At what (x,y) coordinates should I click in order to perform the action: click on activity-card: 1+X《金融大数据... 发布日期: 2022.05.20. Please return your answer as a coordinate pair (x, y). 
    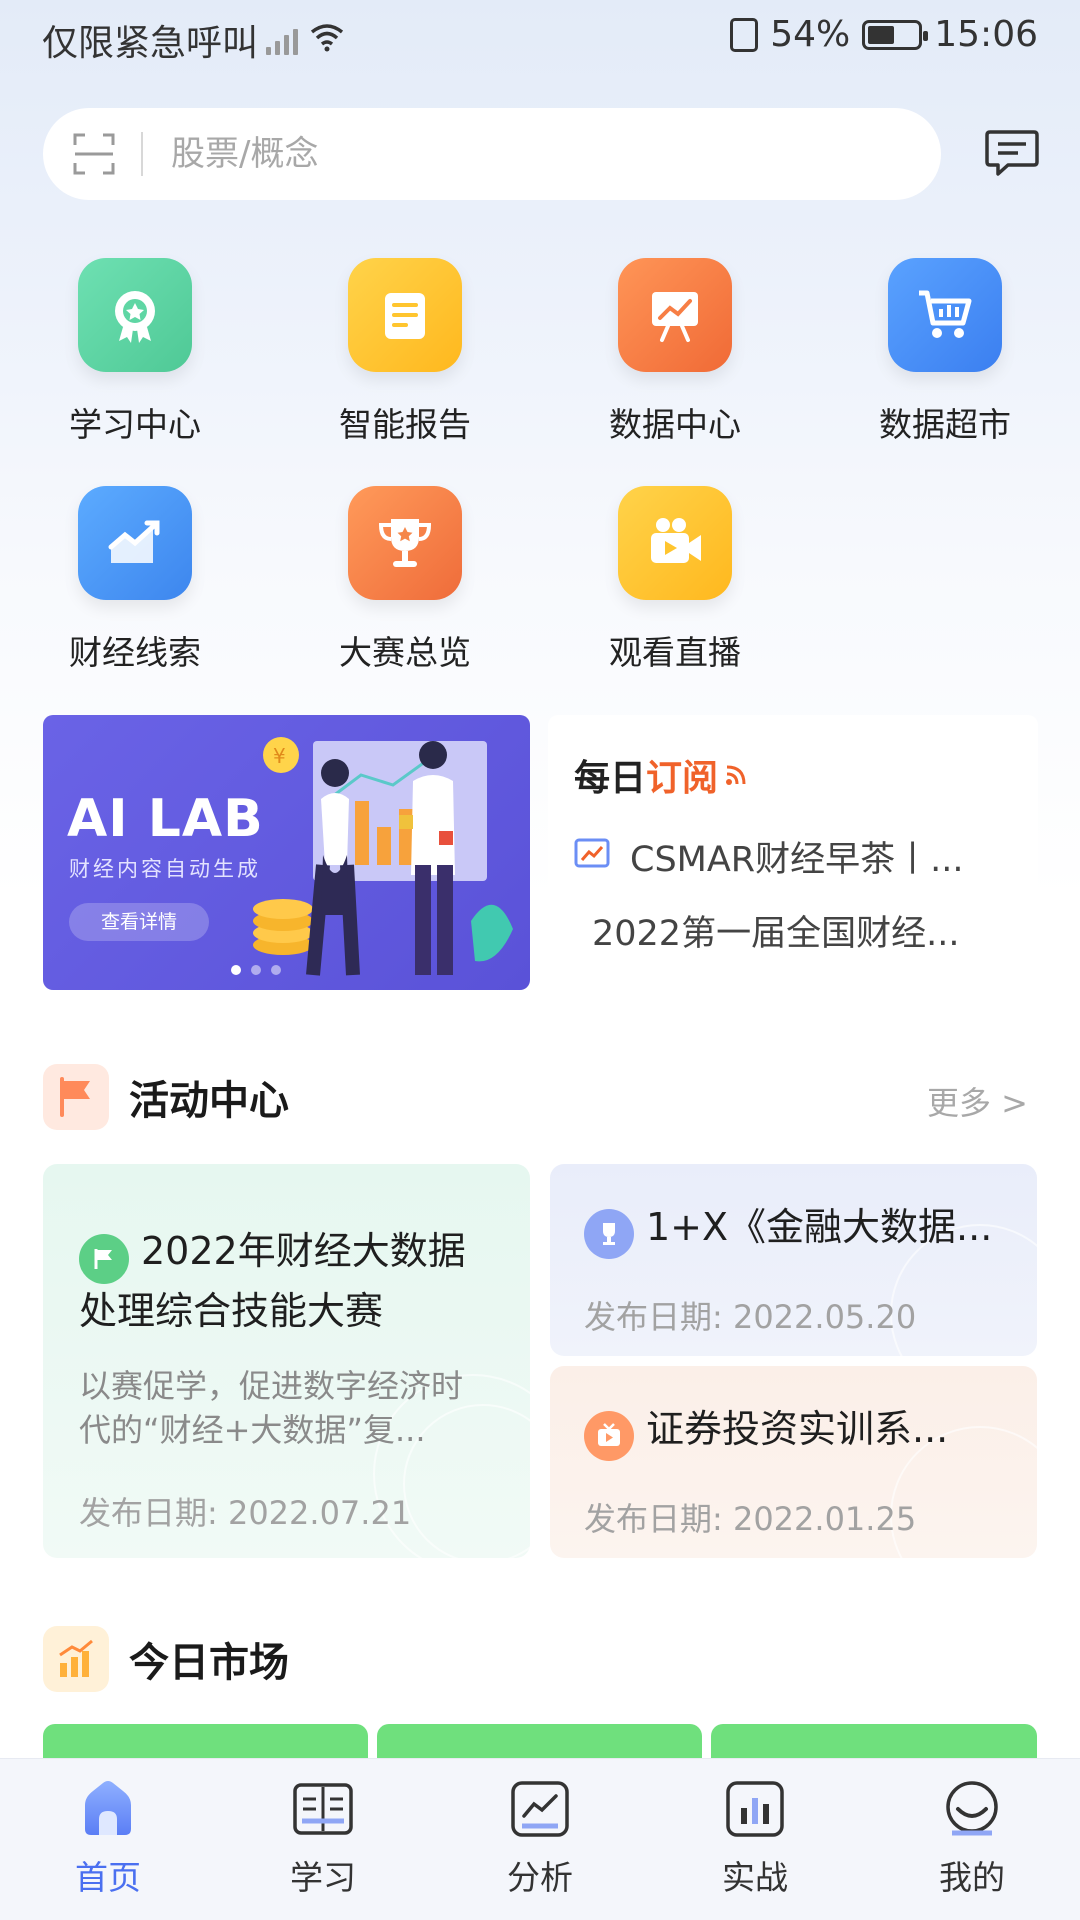
    Looking at the image, I should click on (793, 1260).